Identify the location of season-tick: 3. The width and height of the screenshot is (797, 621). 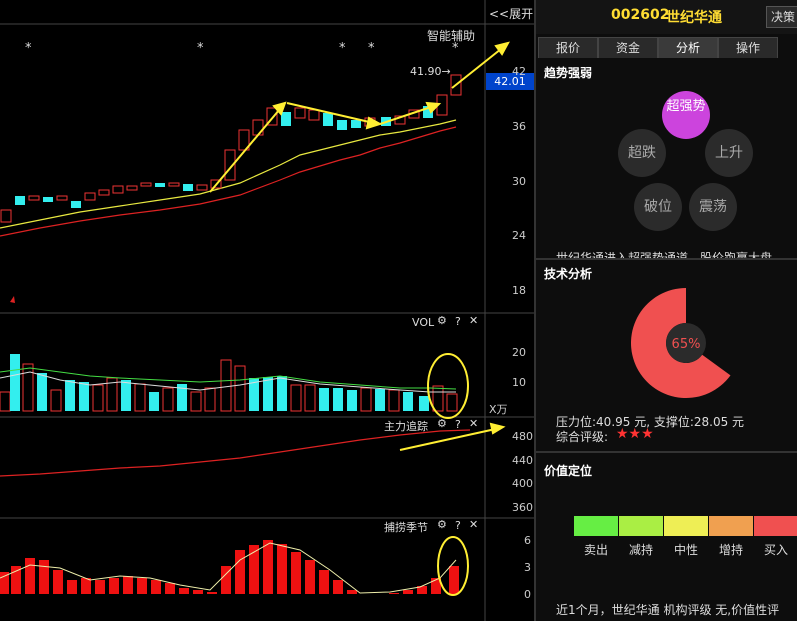
(527, 567).